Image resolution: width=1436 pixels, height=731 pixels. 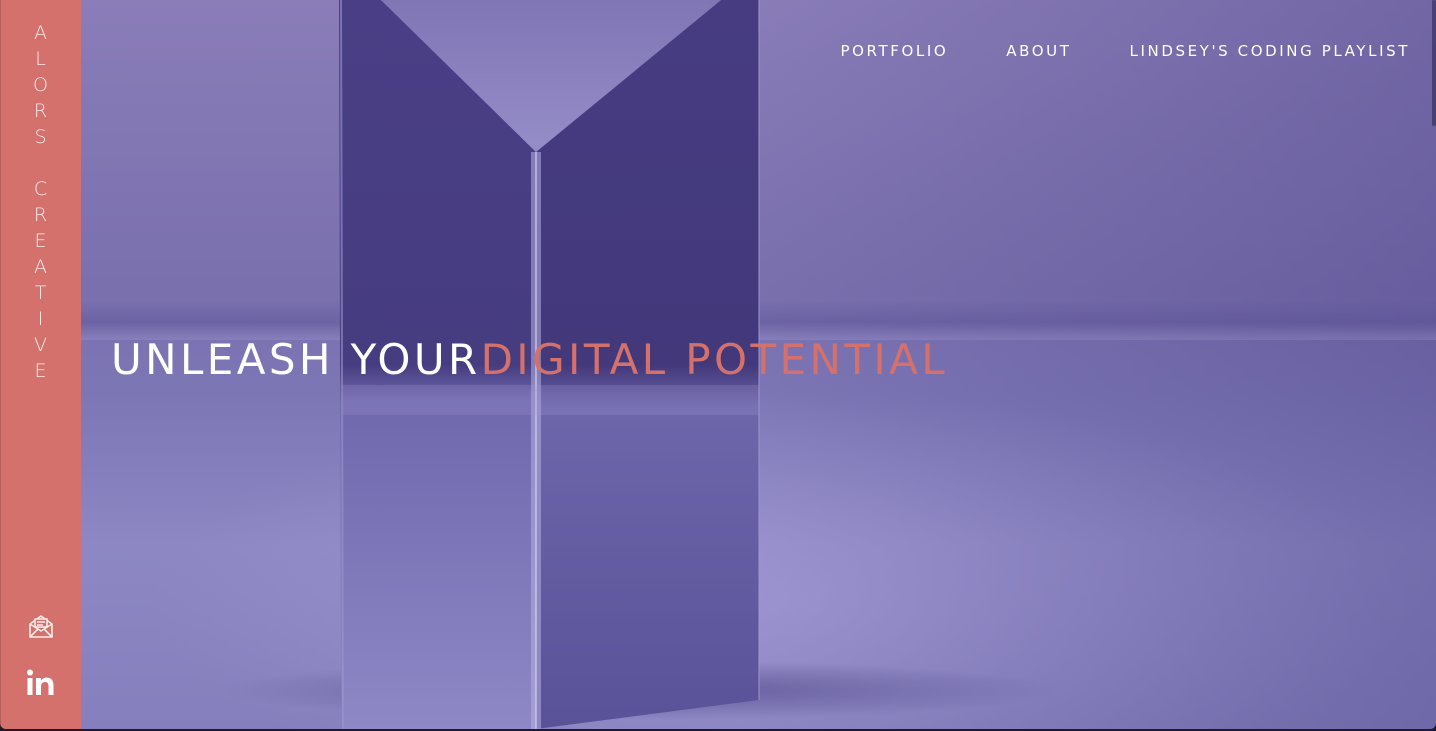 What do you see at coordinates (40, 345) in the screenshot?
I see `brand-letter: V` at bounding box center [40, 345].